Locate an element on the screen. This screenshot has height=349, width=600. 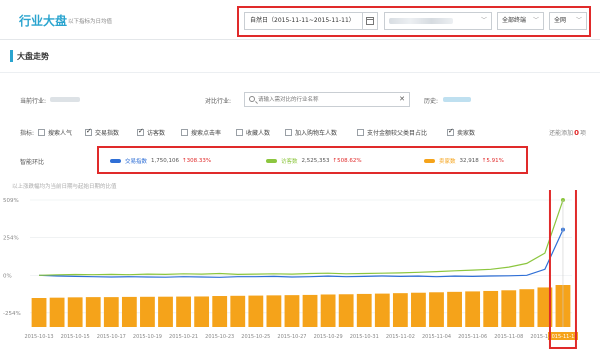
metric-search-popularity: 搜索人气 is located at coordinates (55, 132).